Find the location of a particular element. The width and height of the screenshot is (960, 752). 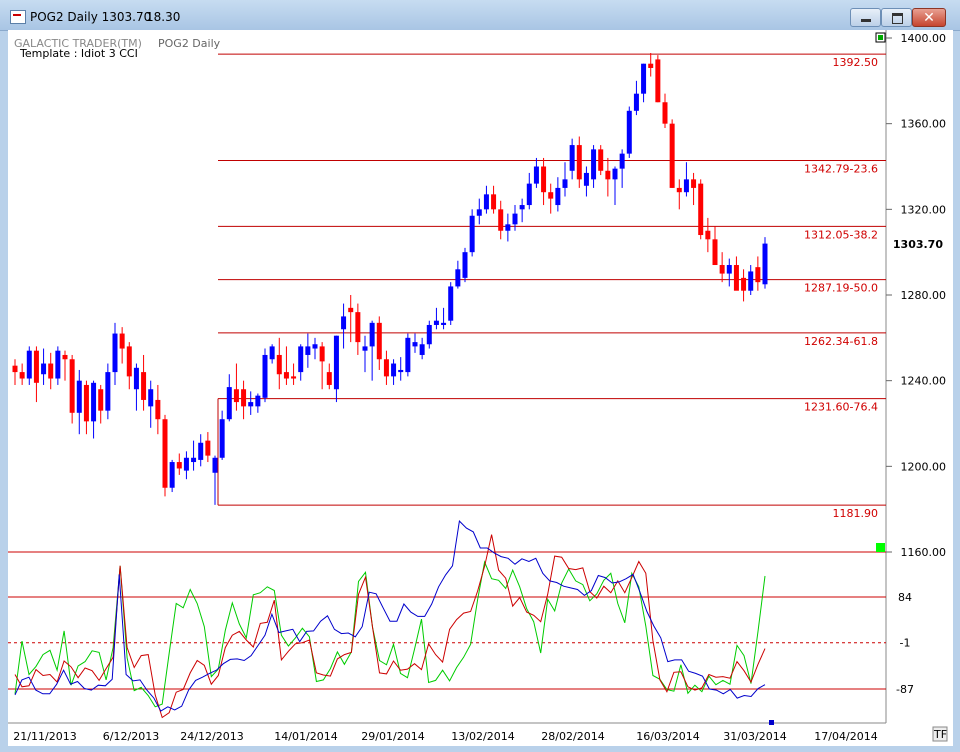

price-tick-label: 1240.00 is located at coordinates (924, 381).